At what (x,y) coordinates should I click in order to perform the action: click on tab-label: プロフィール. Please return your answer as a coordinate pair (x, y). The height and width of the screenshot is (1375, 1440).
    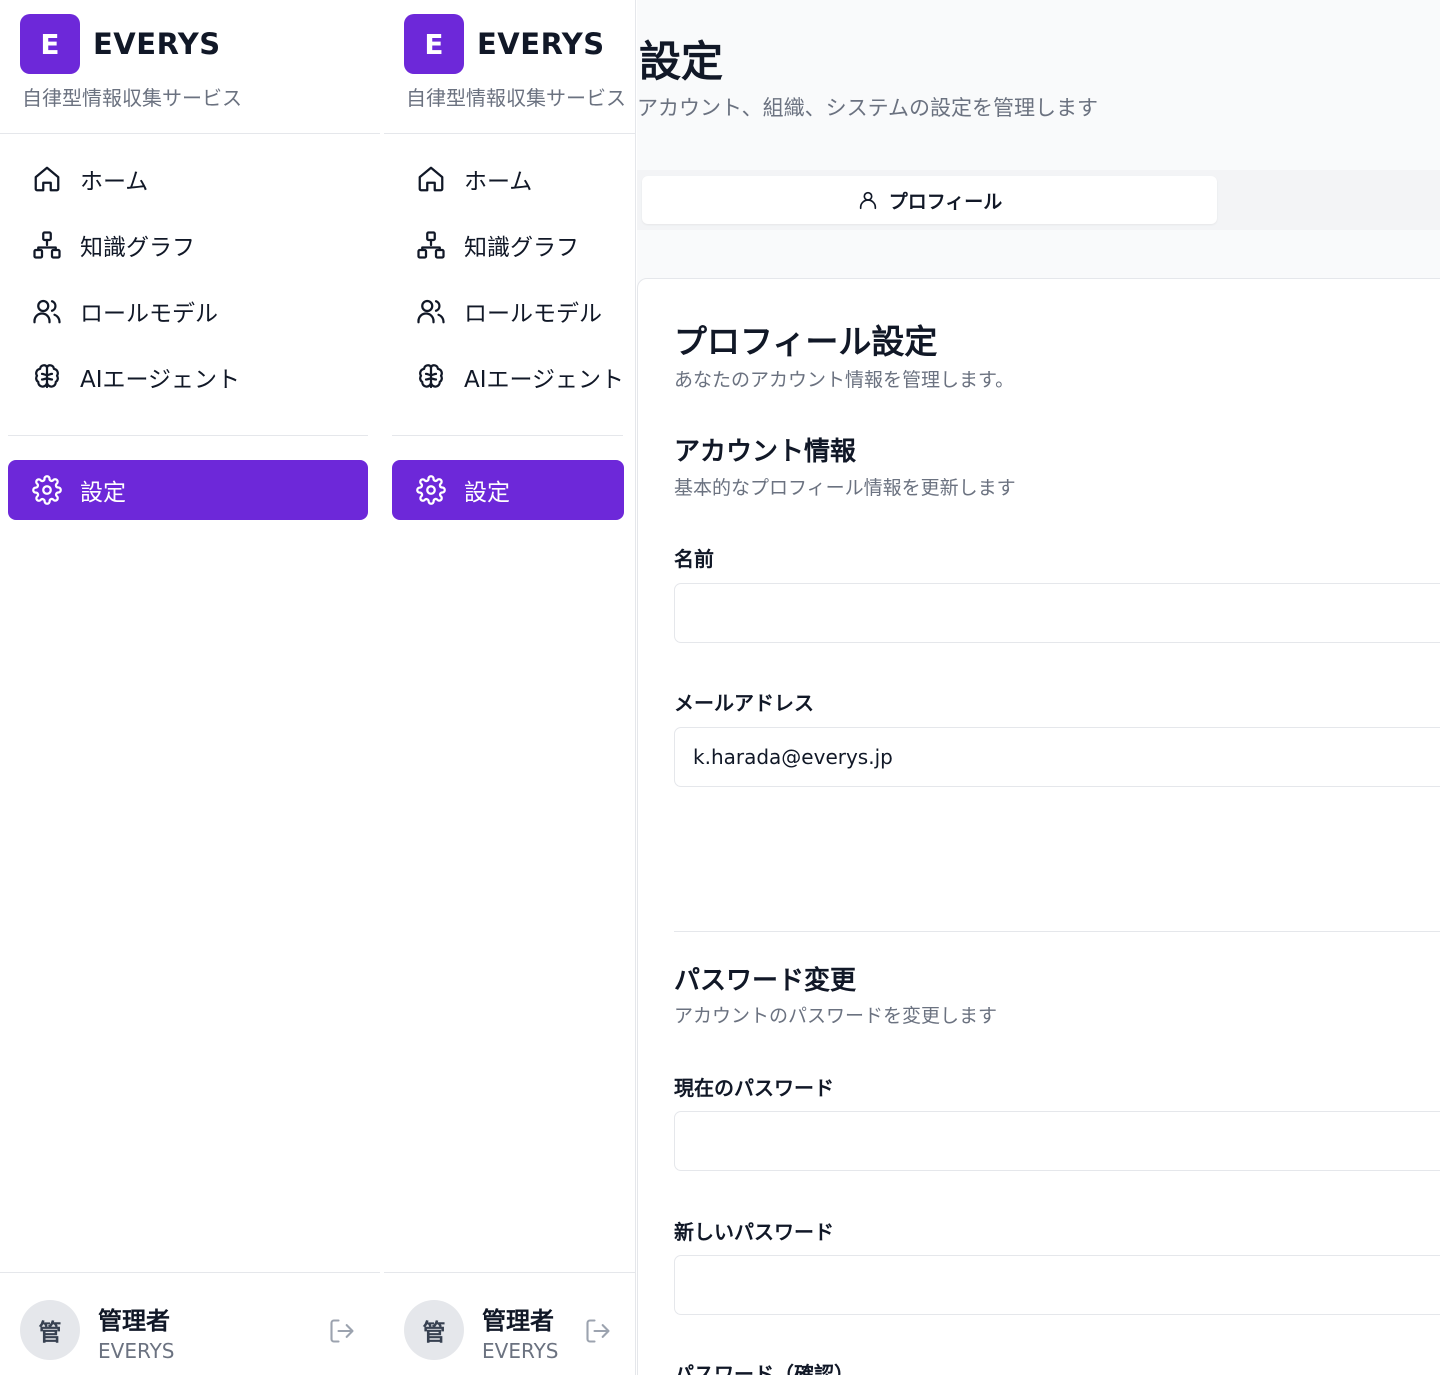
    Looking at the image, I should click on (945, 201).